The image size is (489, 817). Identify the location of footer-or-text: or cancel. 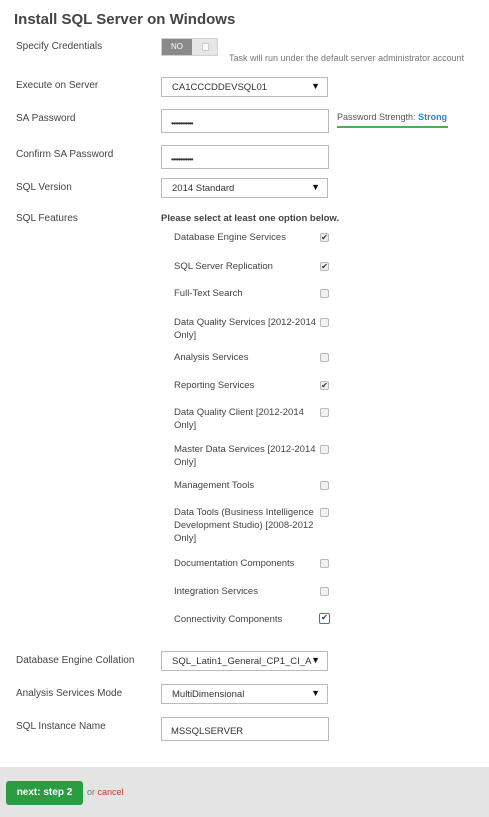
(105, 792).